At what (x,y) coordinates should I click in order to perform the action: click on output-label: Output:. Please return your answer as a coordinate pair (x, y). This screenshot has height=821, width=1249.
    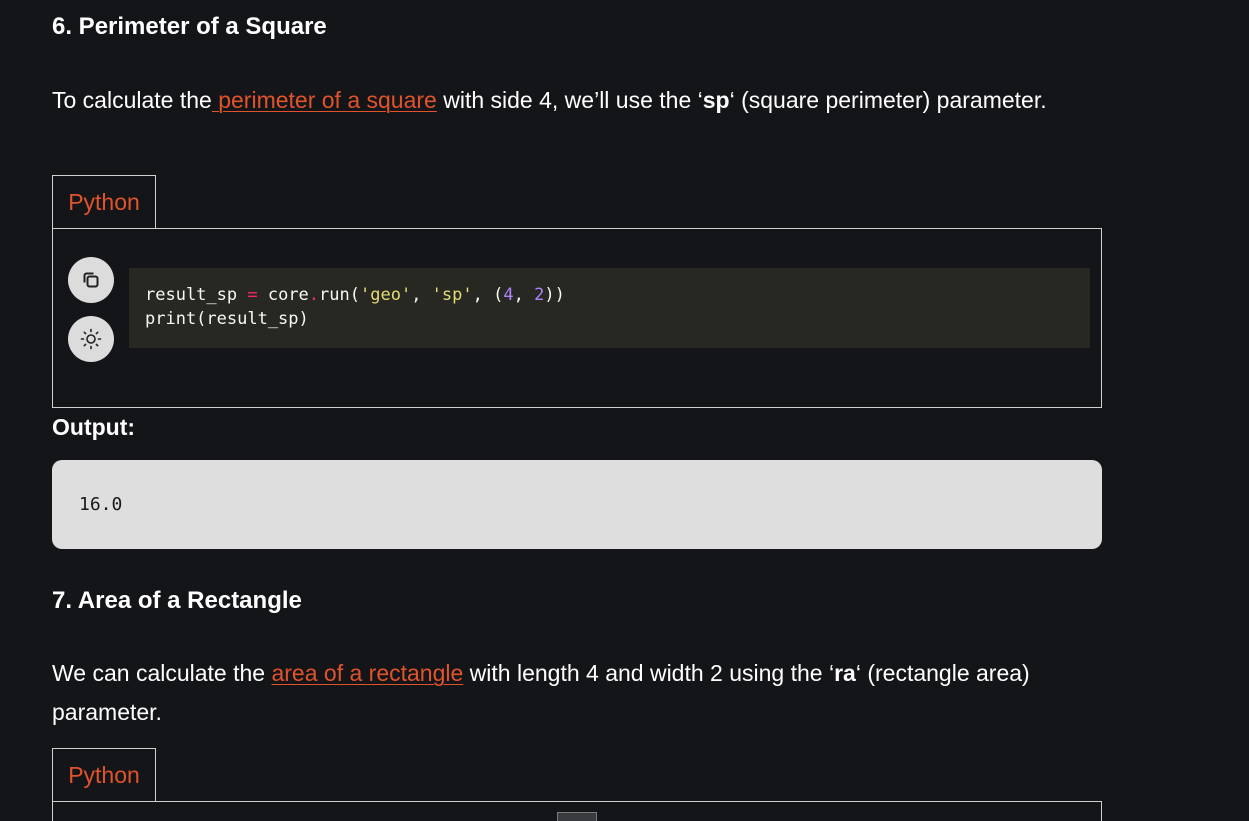
    Looking at the image, I should click on (94, 427).